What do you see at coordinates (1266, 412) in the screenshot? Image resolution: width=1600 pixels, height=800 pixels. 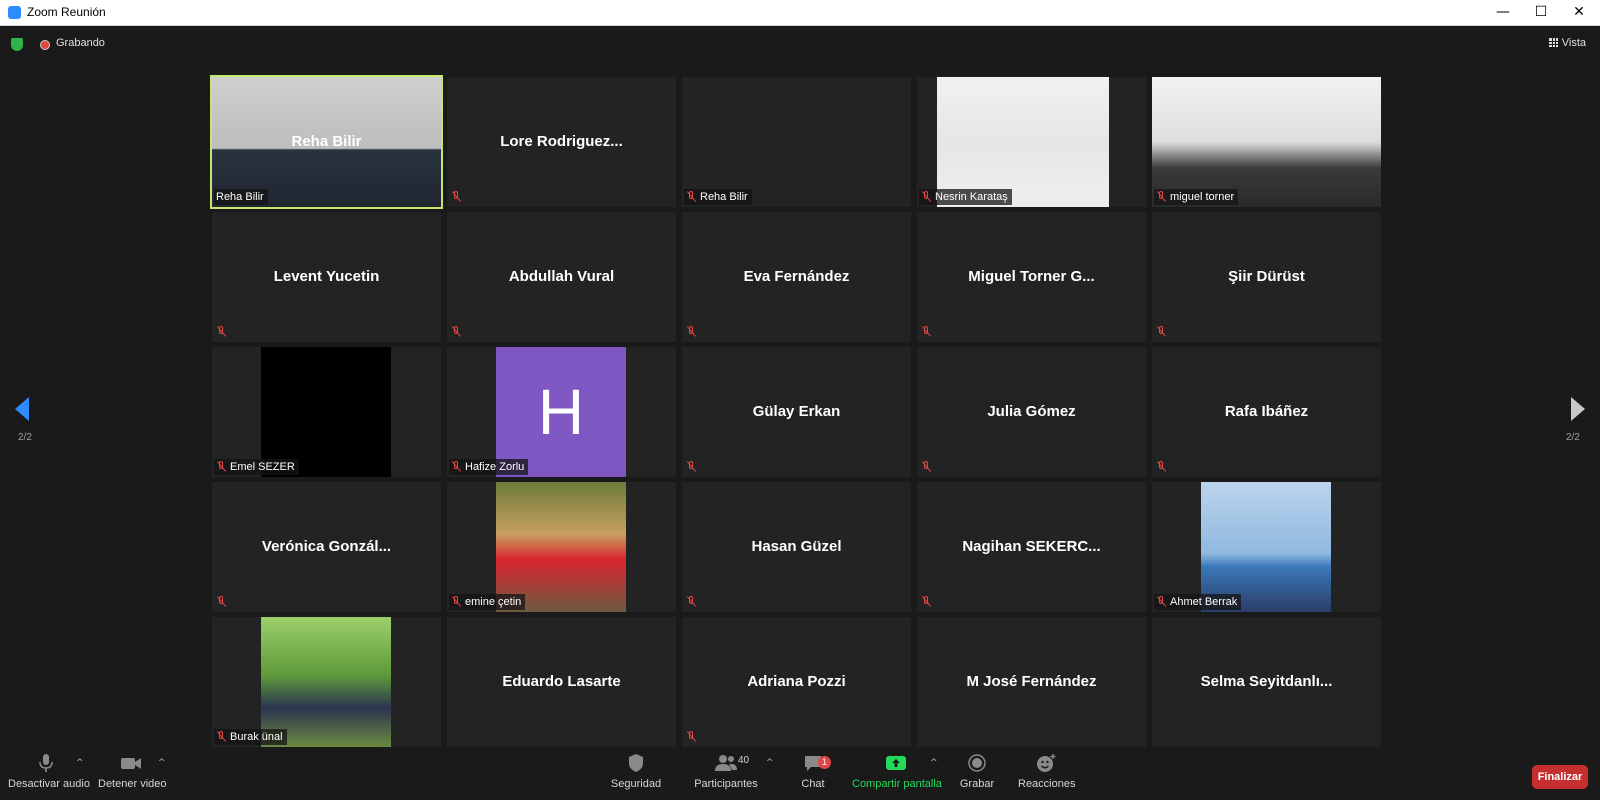 I see `participant-tile: Rafa Ibáñez` at bounding box center [1266, 412].